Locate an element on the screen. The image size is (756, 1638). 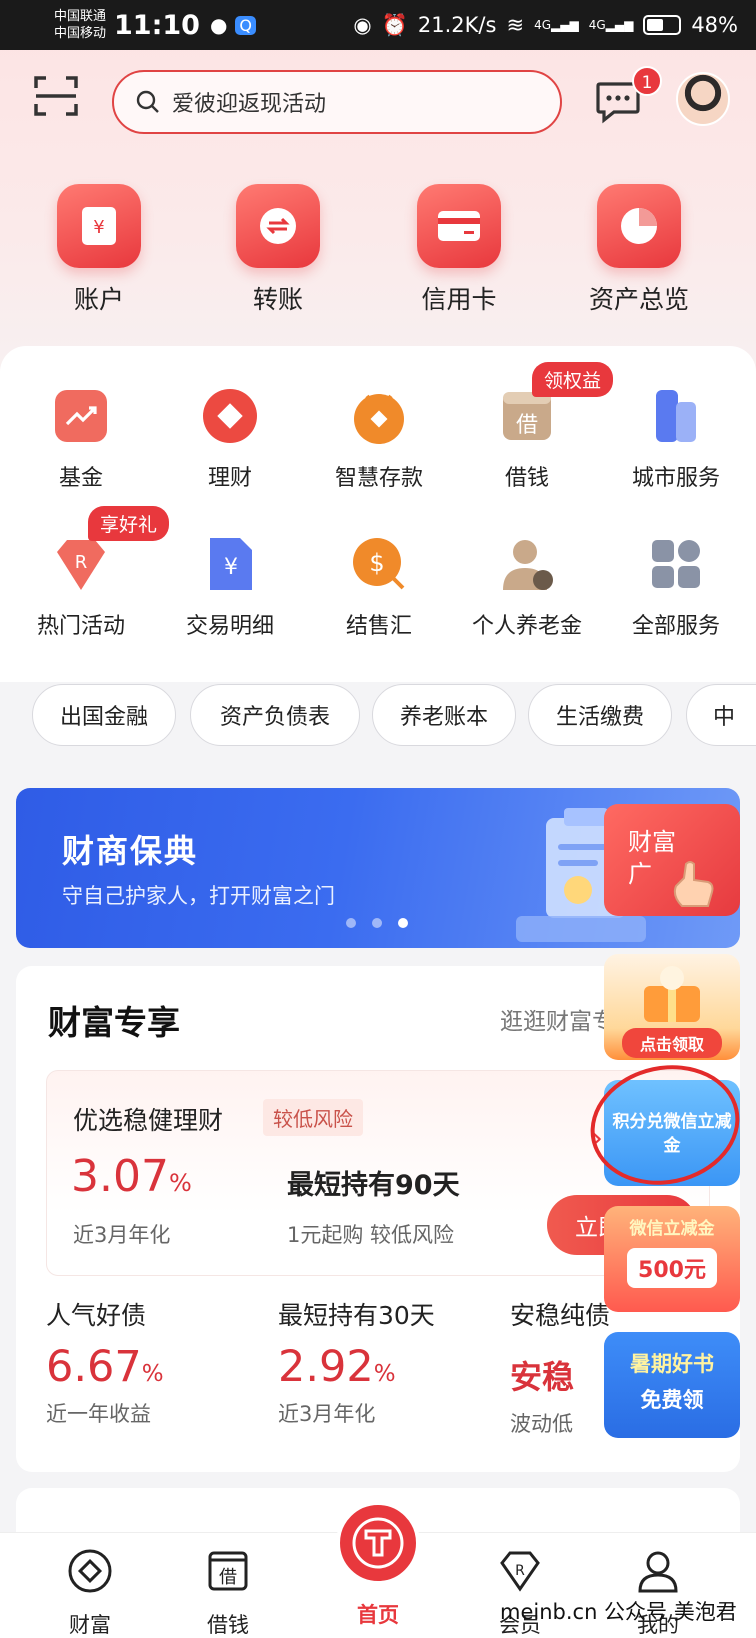
float-text: 财富 is located at coordinates (652, 842).